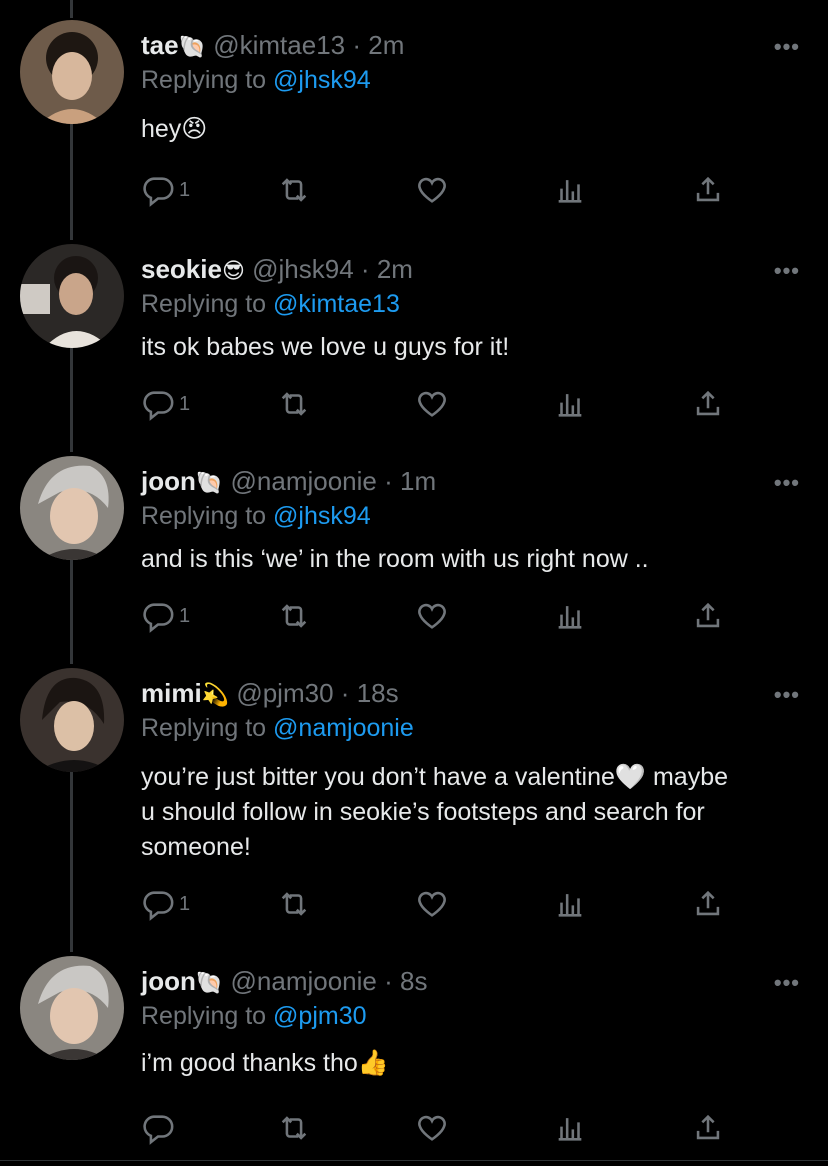  What do you see at coordinates (378, 693) in the screenshot?
I see `timestamp: 18s` at bounding box center [378, 693].